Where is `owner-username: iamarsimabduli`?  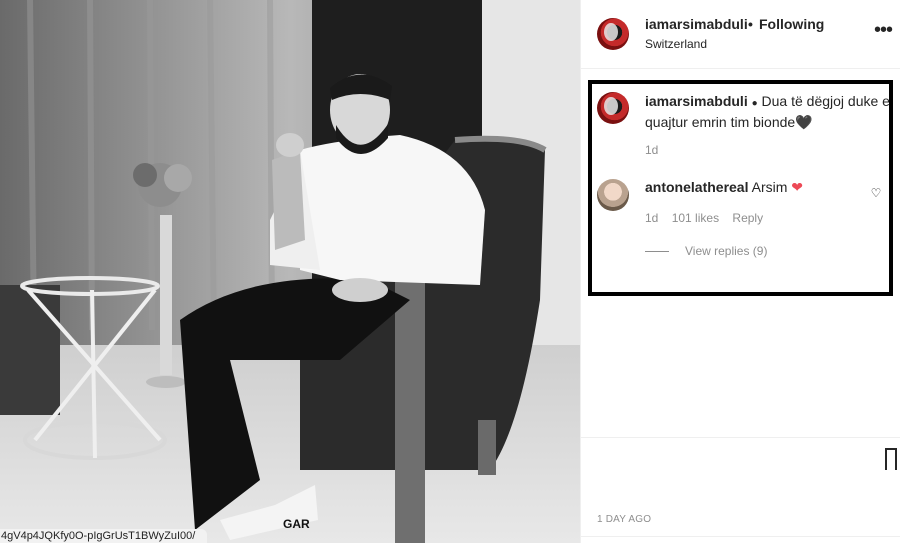 owner-username: iamarsimabduli is located at coordinates (696, 24).